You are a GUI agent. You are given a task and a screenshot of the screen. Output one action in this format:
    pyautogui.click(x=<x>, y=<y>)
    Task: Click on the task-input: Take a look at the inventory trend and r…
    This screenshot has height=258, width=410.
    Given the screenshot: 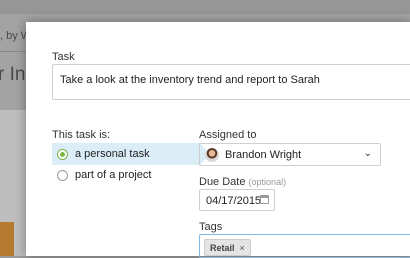 What is the action you would take?
    pyautogui.click(x=231, y=82)
    